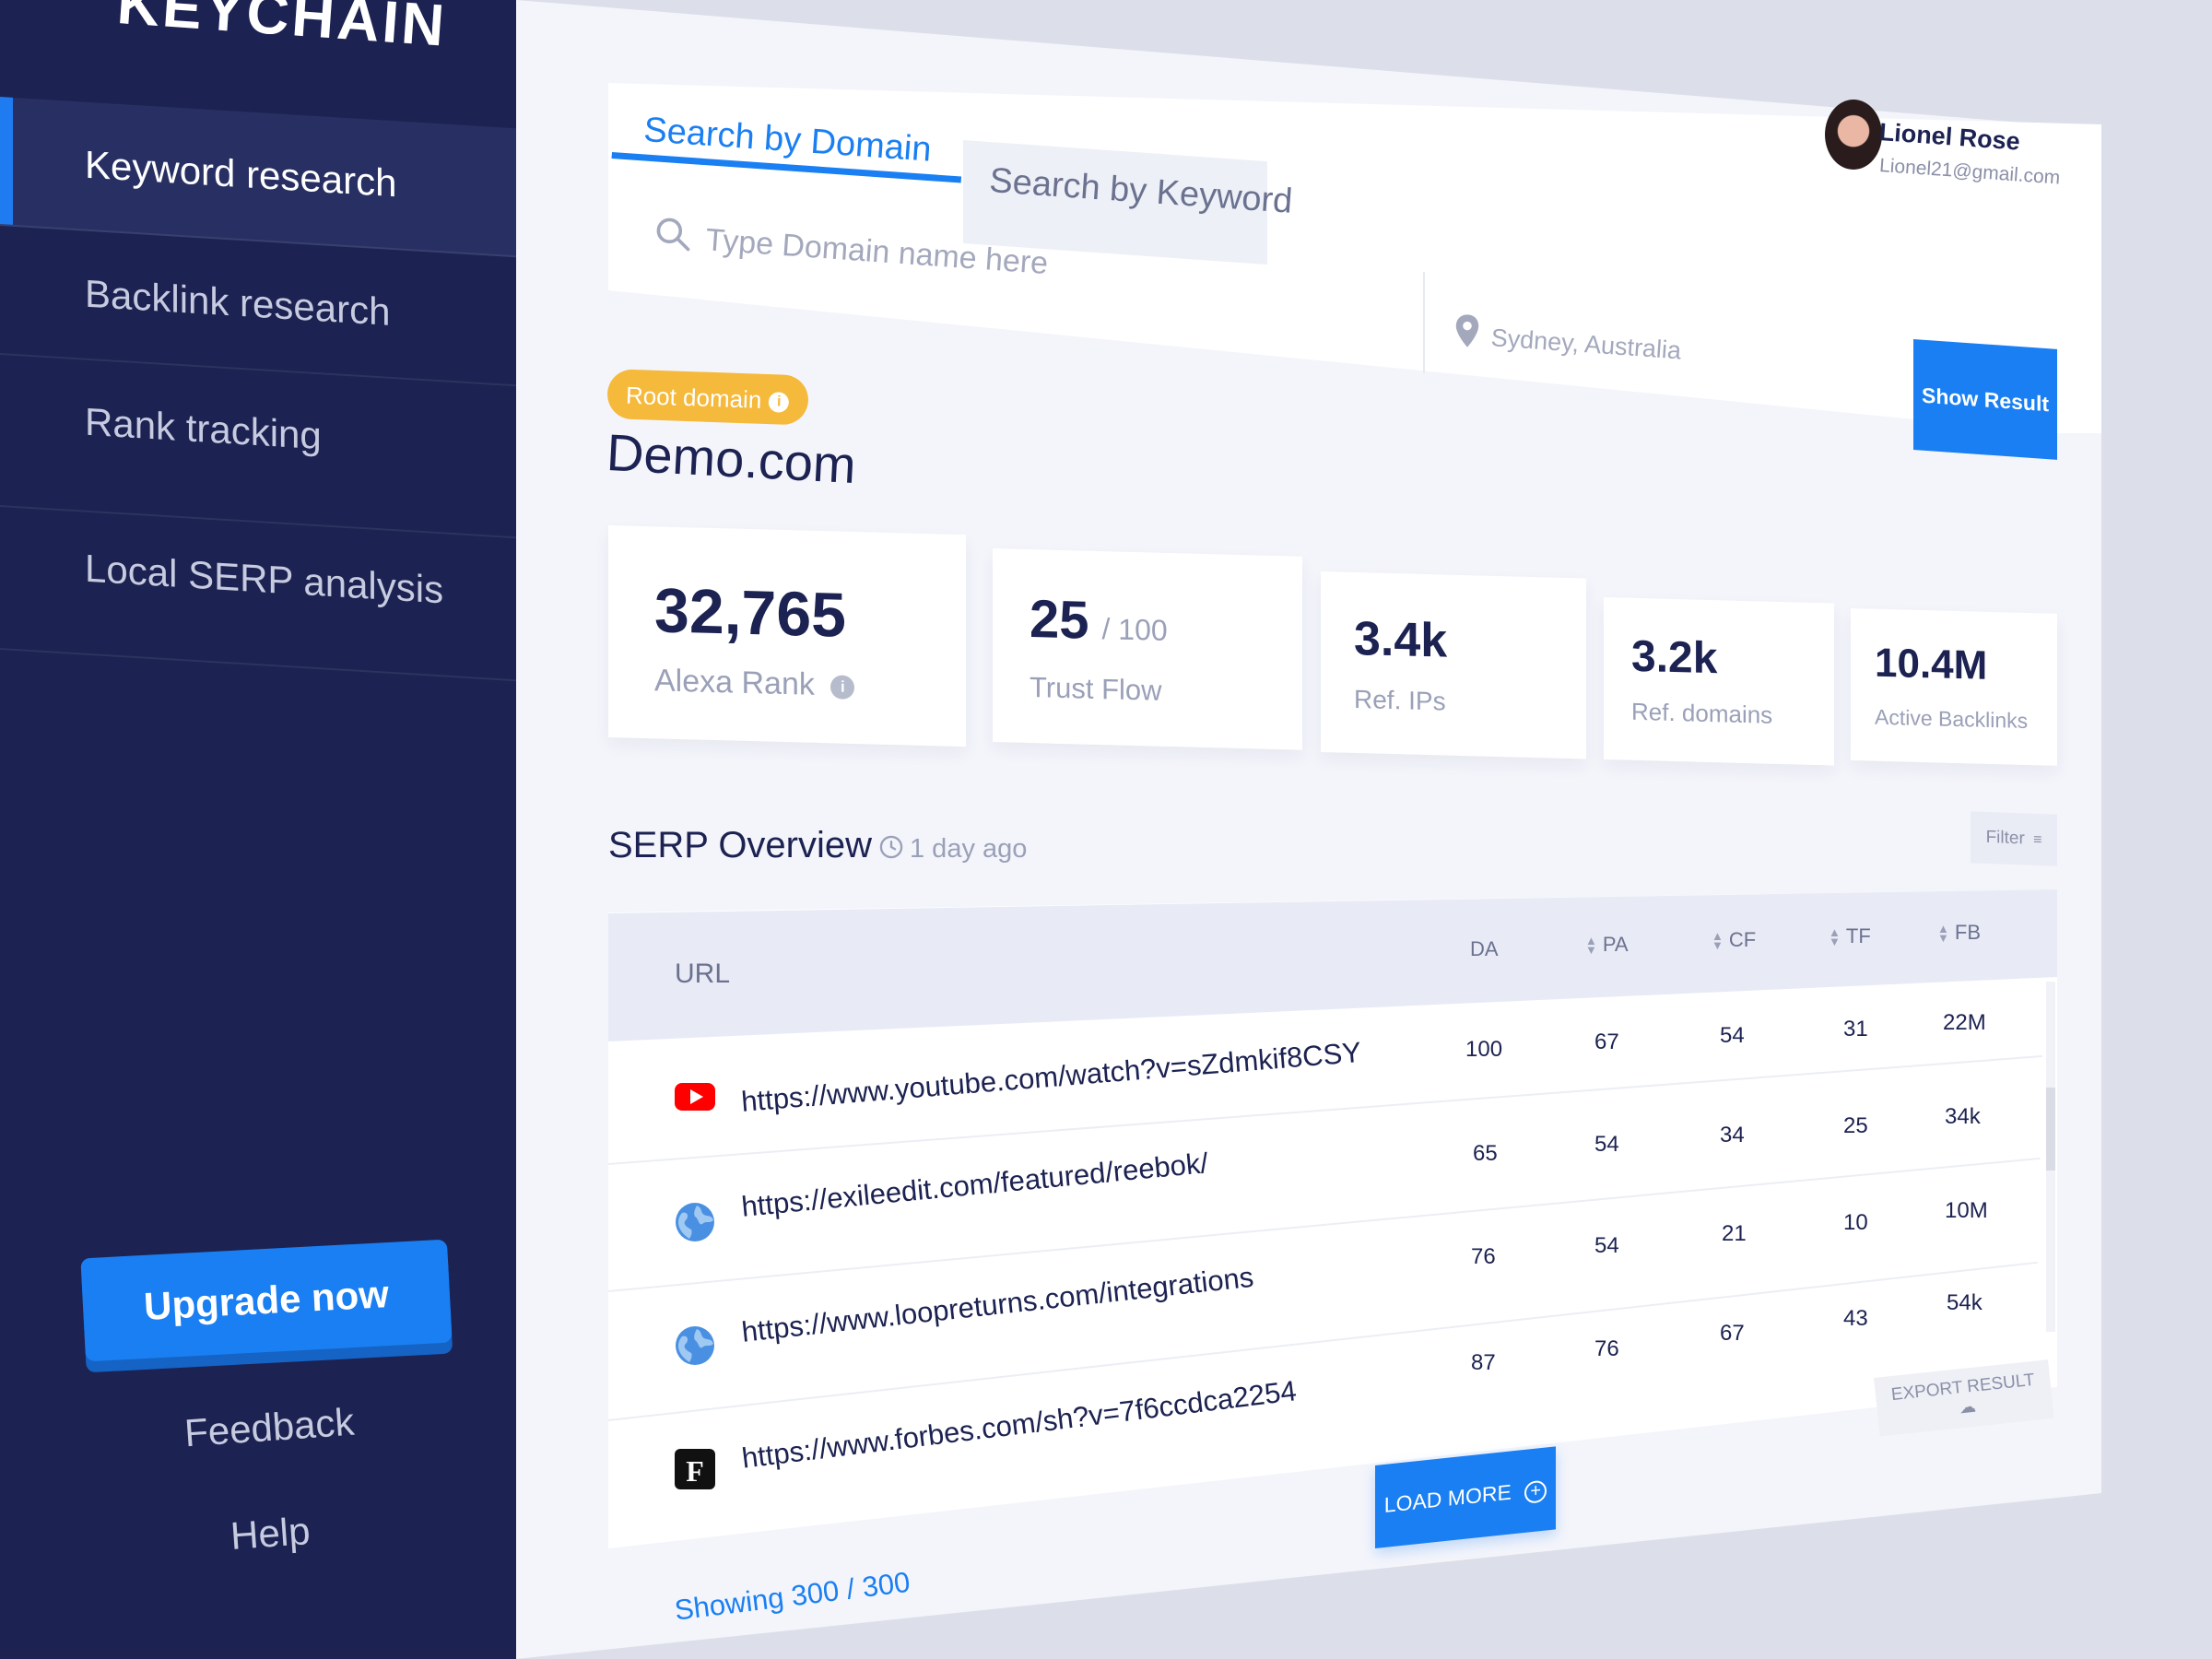 This screenshot has width=2212, height=1659. Describe the element at coordinates (1401, 639) in the screenshot. I see `stat-value: 3.4k` at that location.